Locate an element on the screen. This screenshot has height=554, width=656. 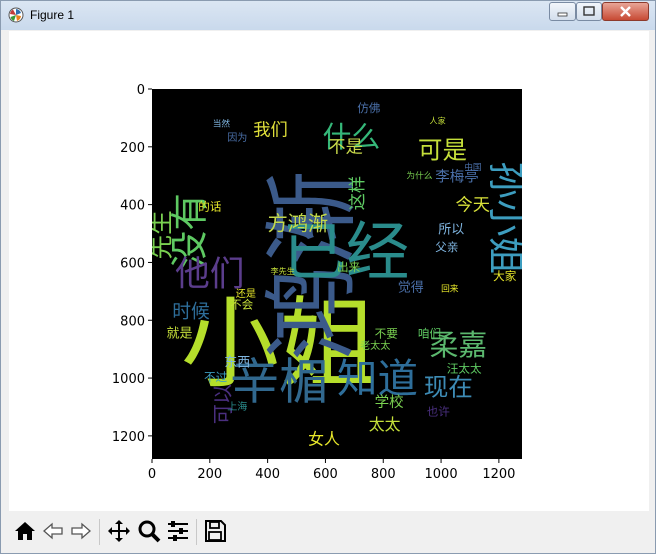
y-tick-label: 600 is located at coordinates (132, 263).